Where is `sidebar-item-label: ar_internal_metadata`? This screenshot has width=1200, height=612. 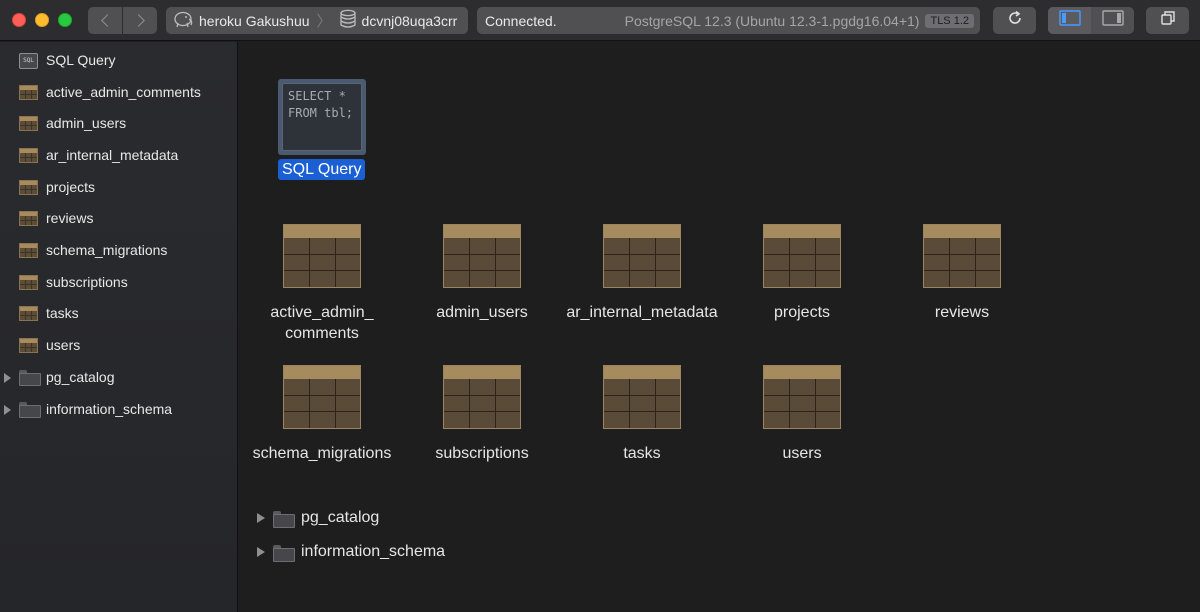 sidebar-item-label: ar_internal_metadata is located at coordinates (112, 155).